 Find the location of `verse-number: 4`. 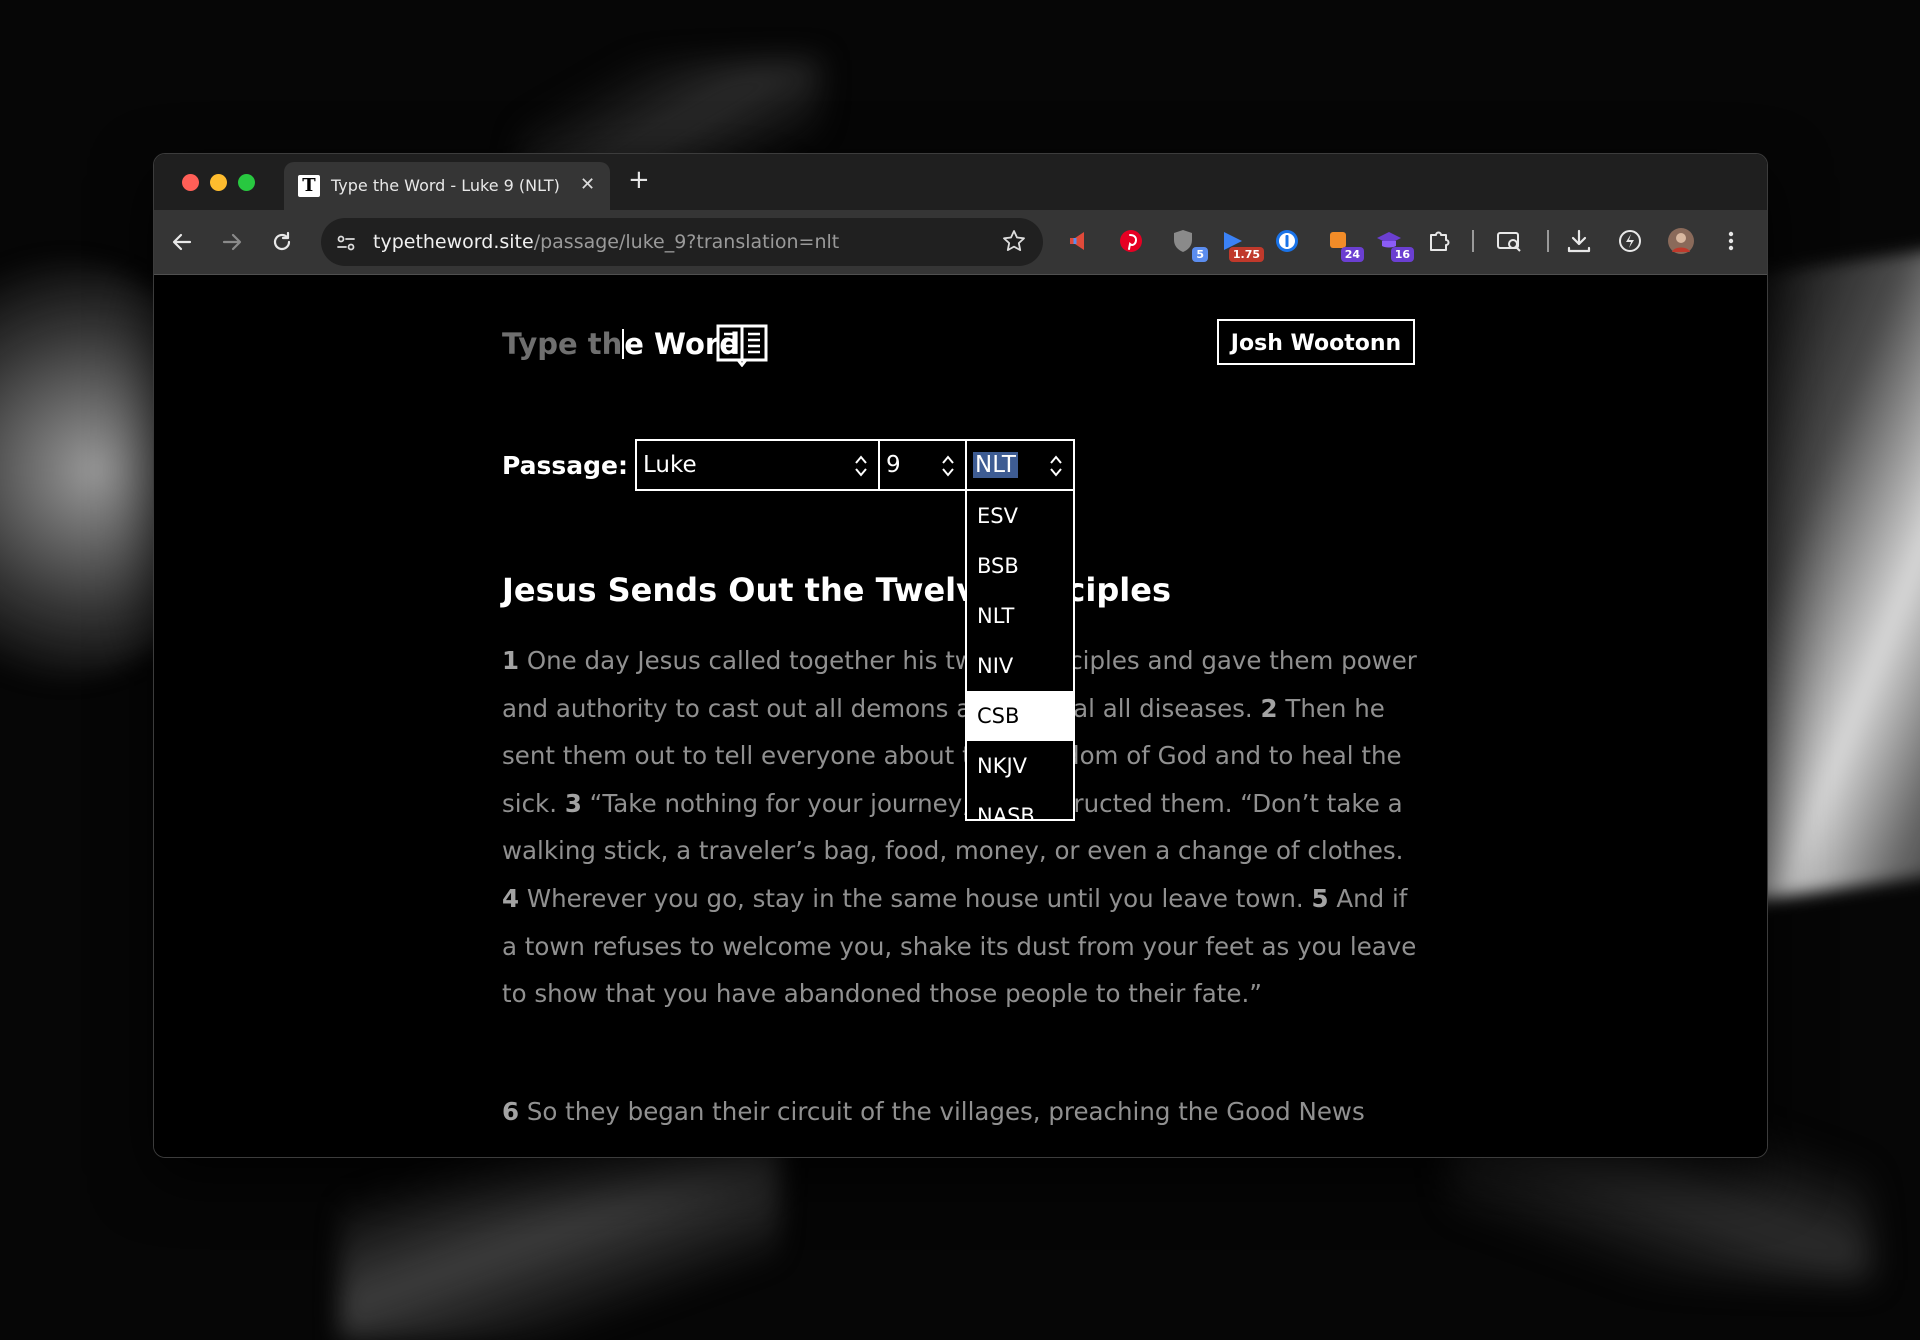

verse-number: 4 is located at coordinates (511, 898).